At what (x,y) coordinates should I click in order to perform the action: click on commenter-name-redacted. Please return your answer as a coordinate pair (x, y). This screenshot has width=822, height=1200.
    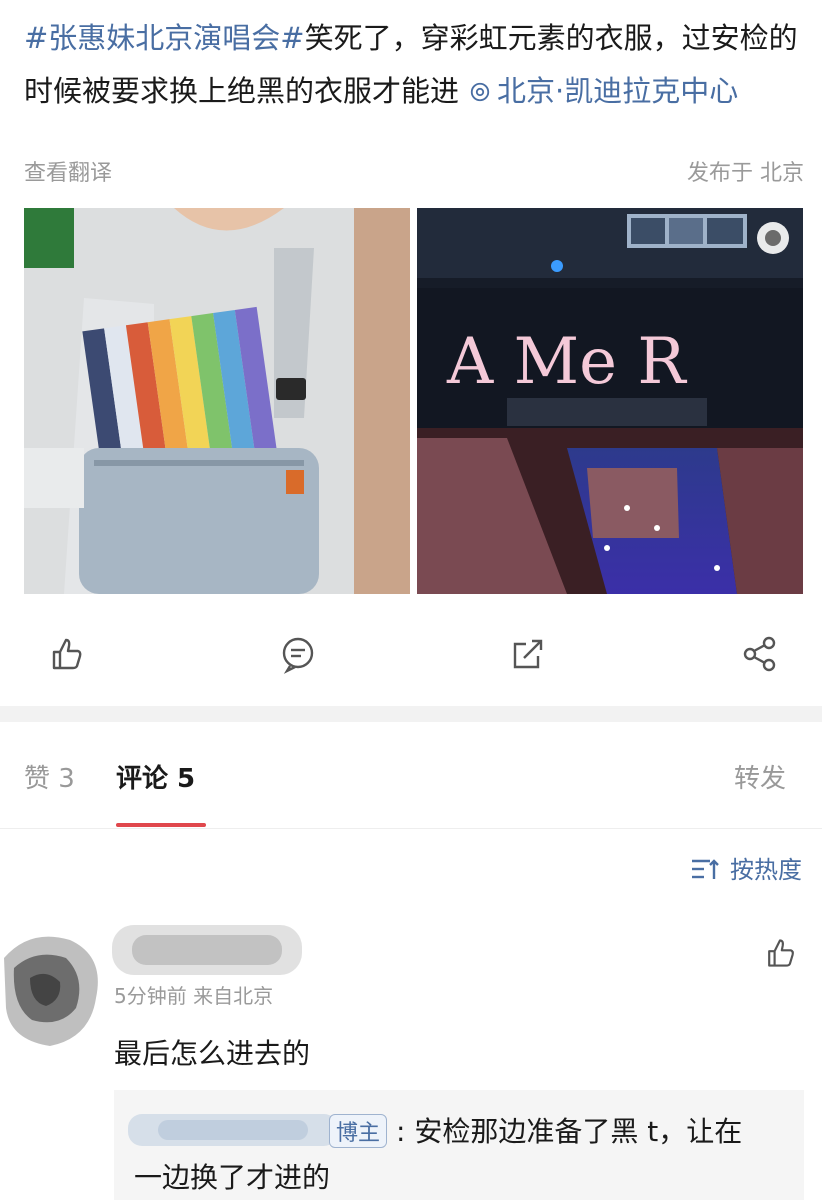
    Looking at the image, I should click on (207, 950).